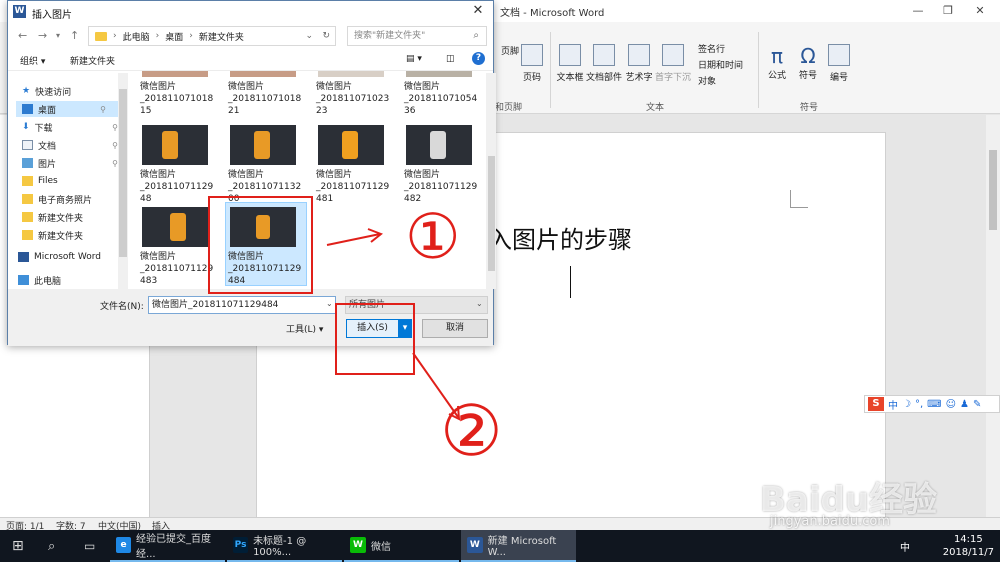 The height and width of the screenshot is (562, 1000). I want to click on windows-icon: ⊞, so click(18, 546).